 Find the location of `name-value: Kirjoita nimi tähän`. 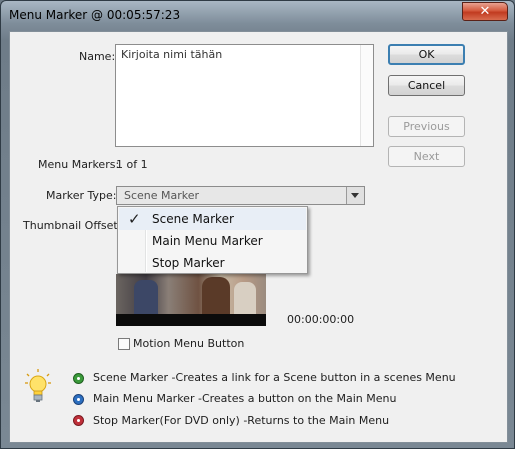

name-value: Kirjoita nimi tähän is located at coordinates (172, 54).